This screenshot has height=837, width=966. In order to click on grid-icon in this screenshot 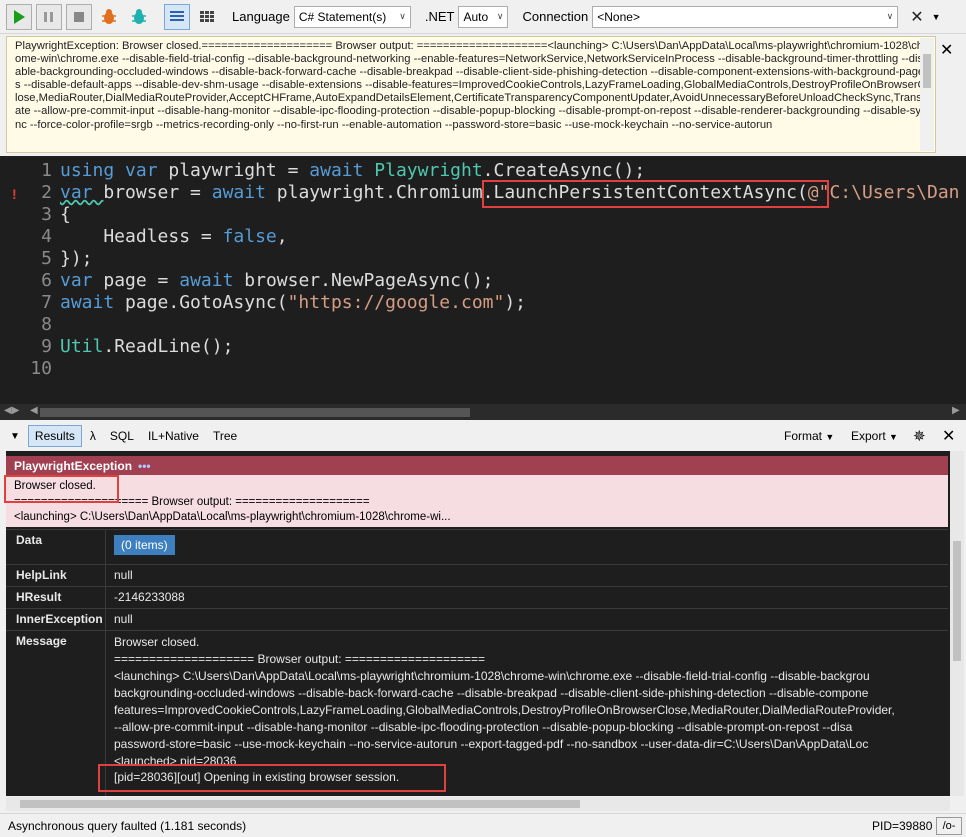, I will do `click(207, 16)`.